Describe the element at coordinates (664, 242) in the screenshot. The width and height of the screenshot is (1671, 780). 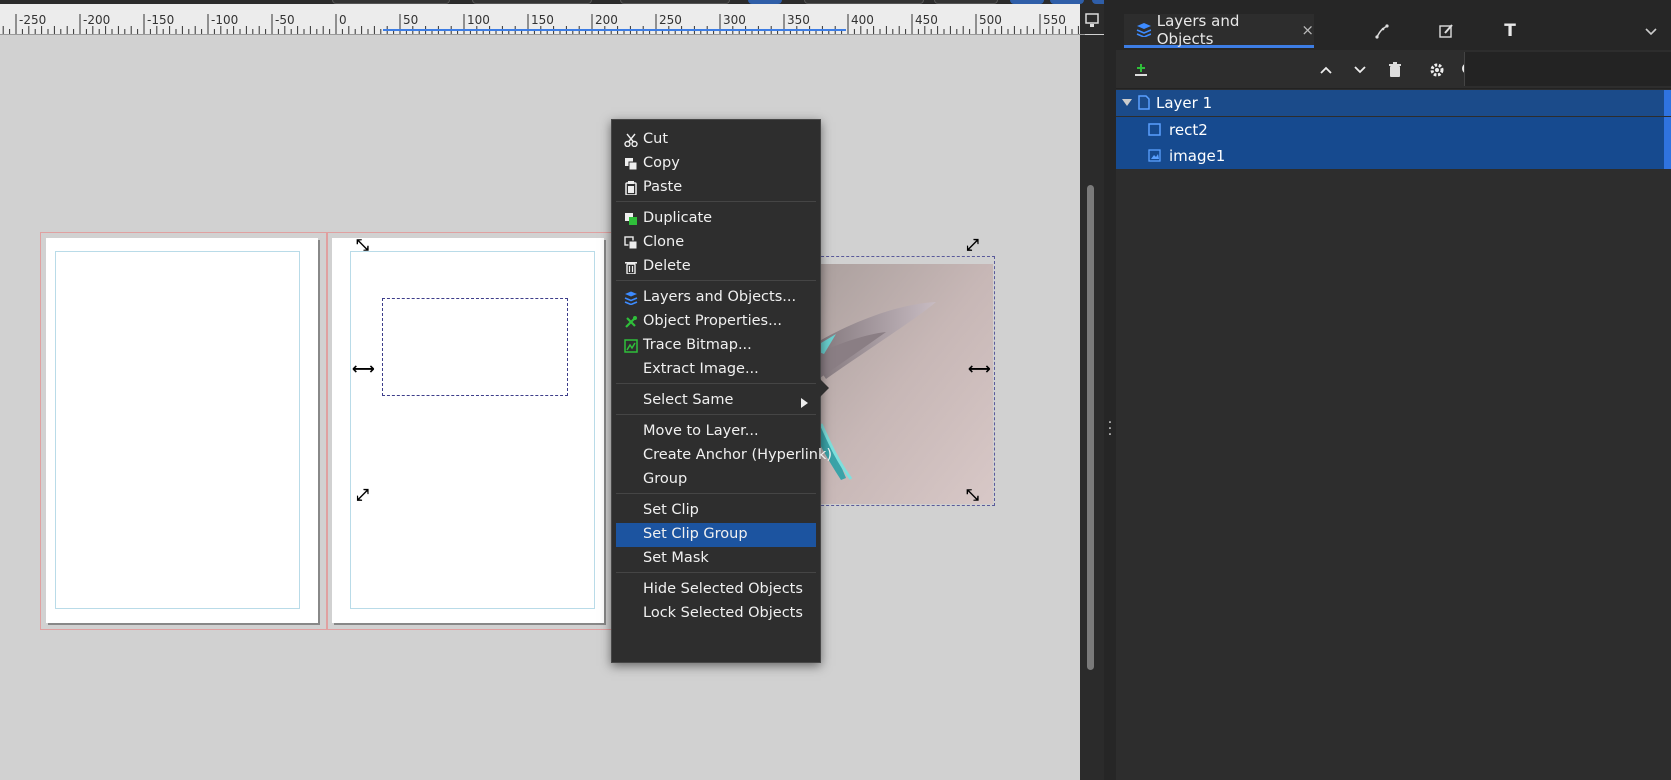
I see `menu-item-label: Clone` at that location.